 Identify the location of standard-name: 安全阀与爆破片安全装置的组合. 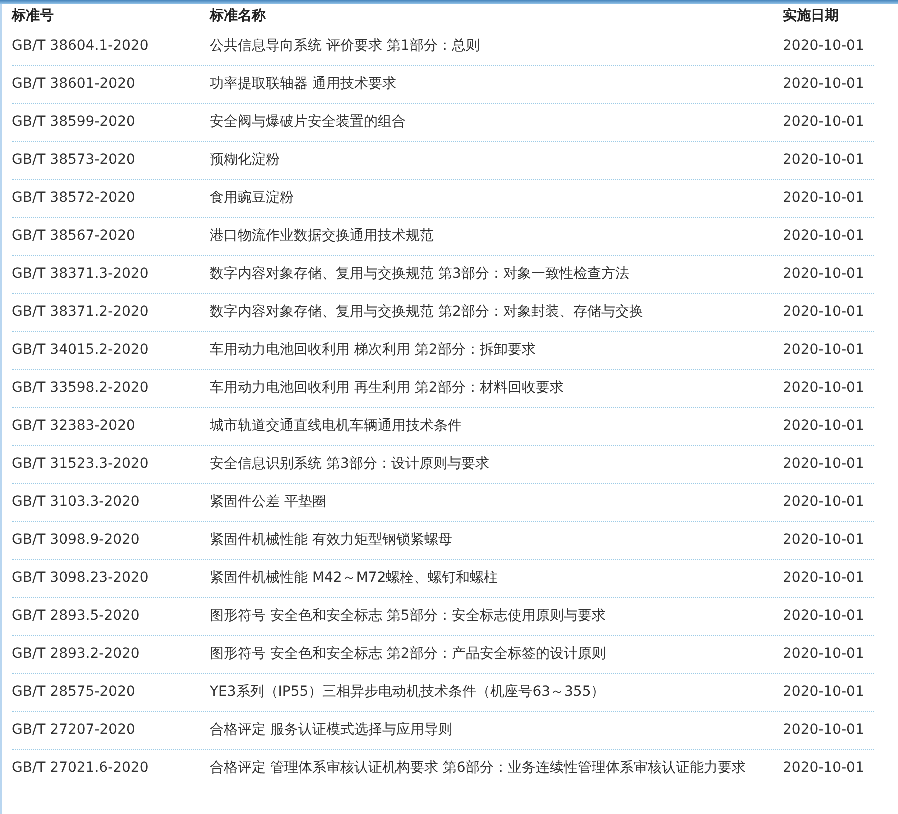
(308, 122).